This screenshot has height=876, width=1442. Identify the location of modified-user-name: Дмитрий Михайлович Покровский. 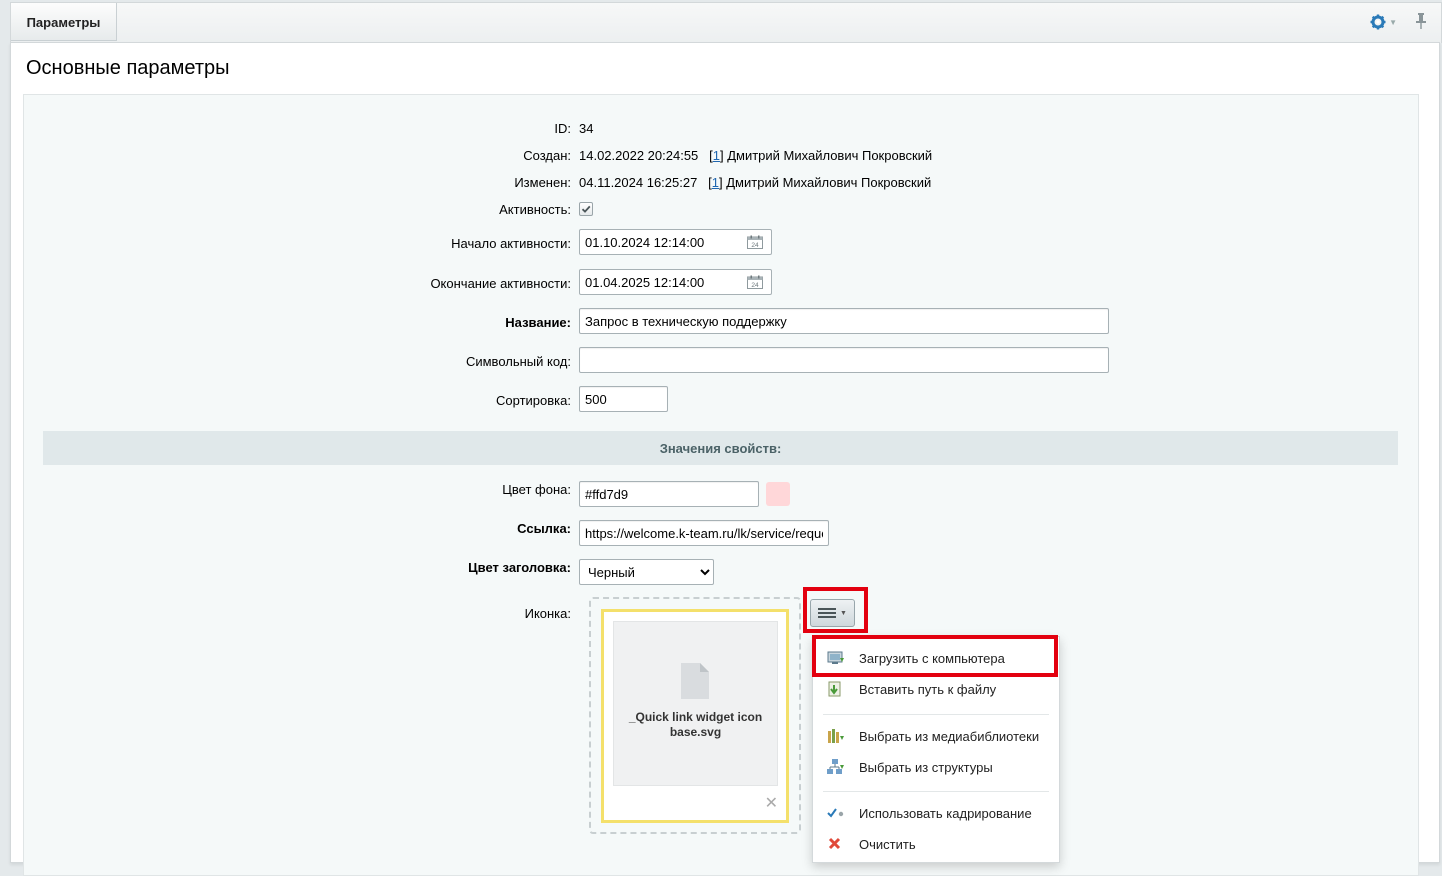
(829, 182).